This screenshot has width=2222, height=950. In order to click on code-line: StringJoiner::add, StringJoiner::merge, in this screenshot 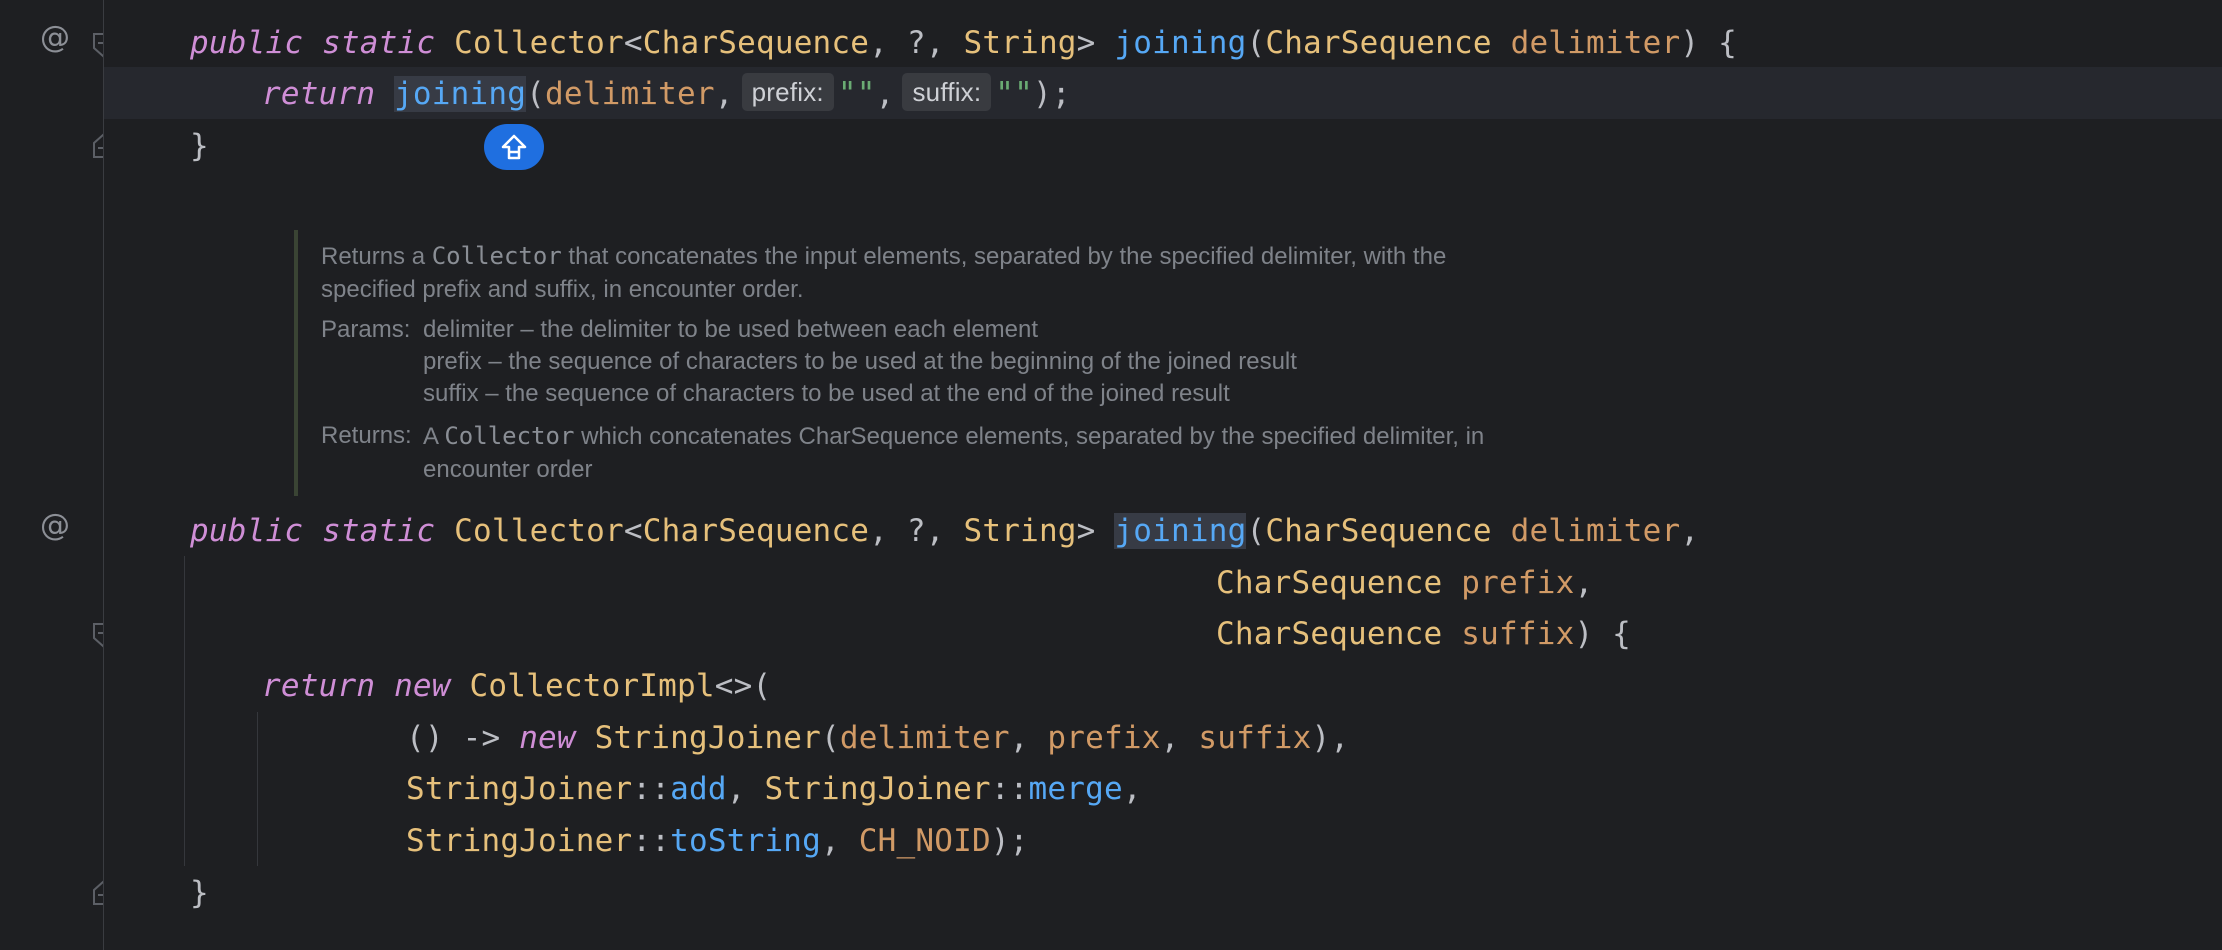, I will do `click(774, 789)`.